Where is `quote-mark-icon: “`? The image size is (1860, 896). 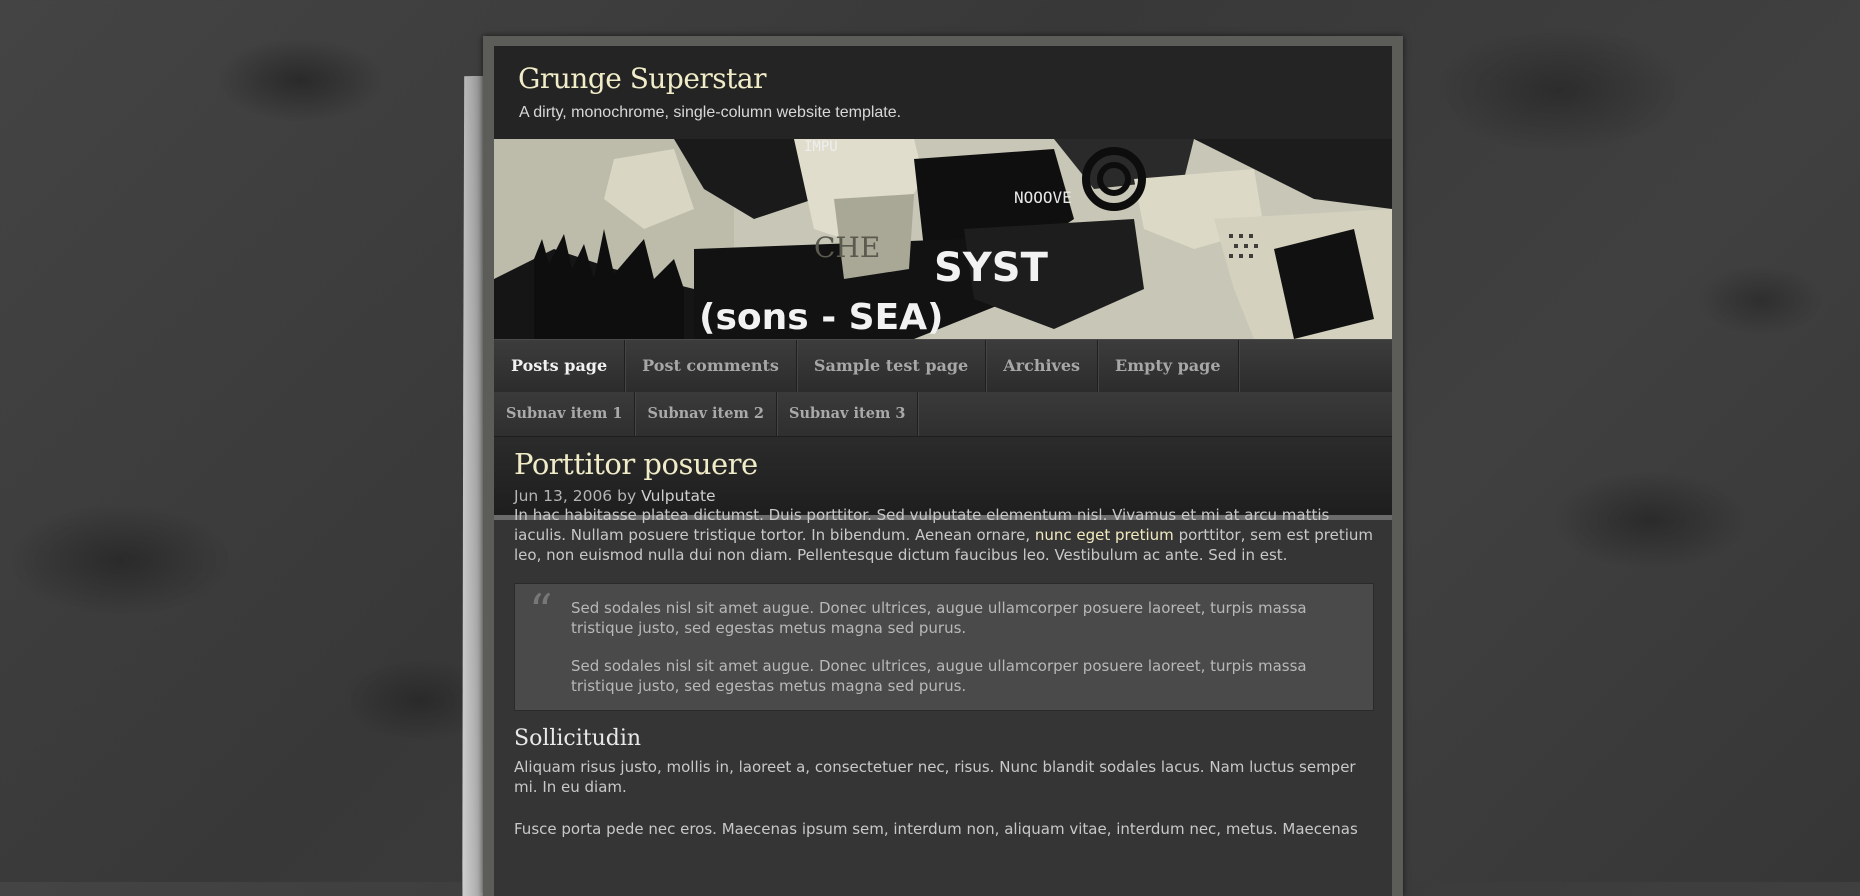 quote-mark-icon: “ is located at coordinates (541, 611).